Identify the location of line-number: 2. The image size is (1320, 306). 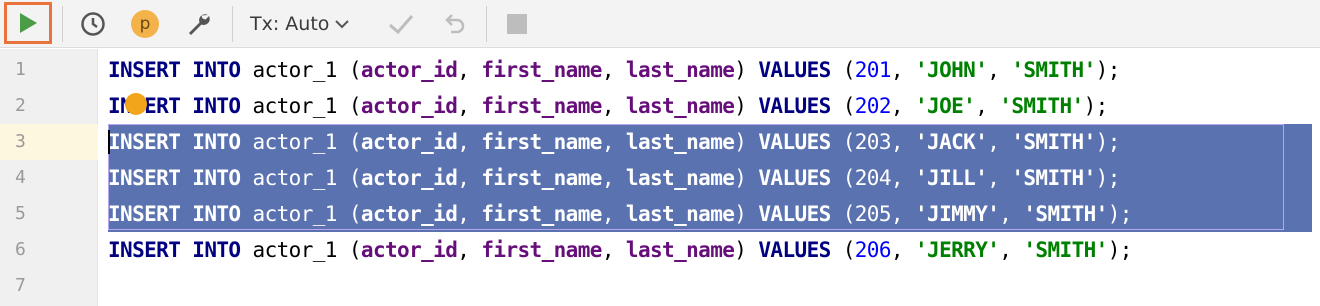
(20, 105).